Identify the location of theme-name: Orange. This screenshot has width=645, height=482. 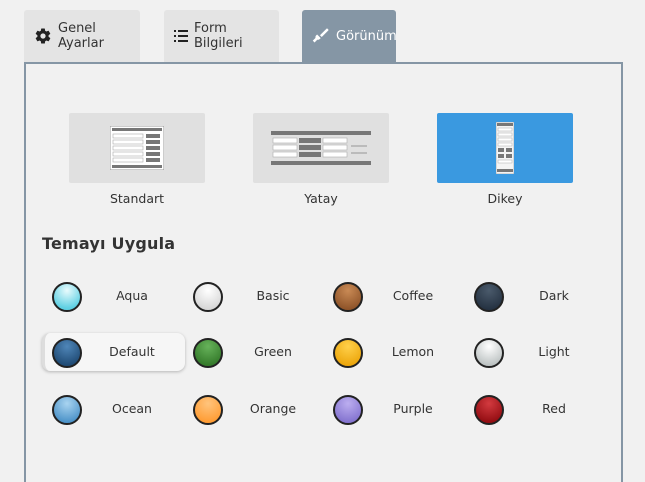
(273, 408).